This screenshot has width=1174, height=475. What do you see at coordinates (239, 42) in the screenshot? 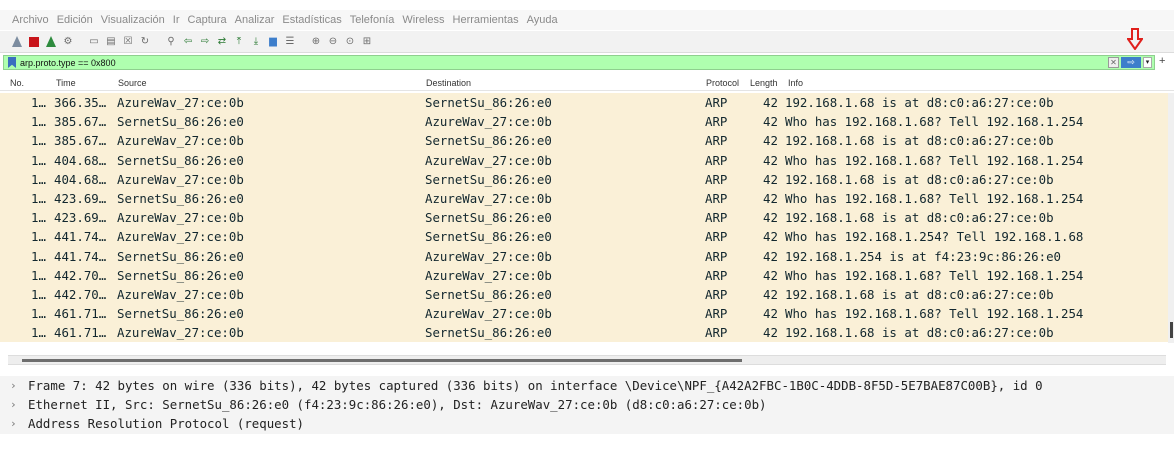
I see `go-first-icon: ⤒` at bounding box center [239, 42].